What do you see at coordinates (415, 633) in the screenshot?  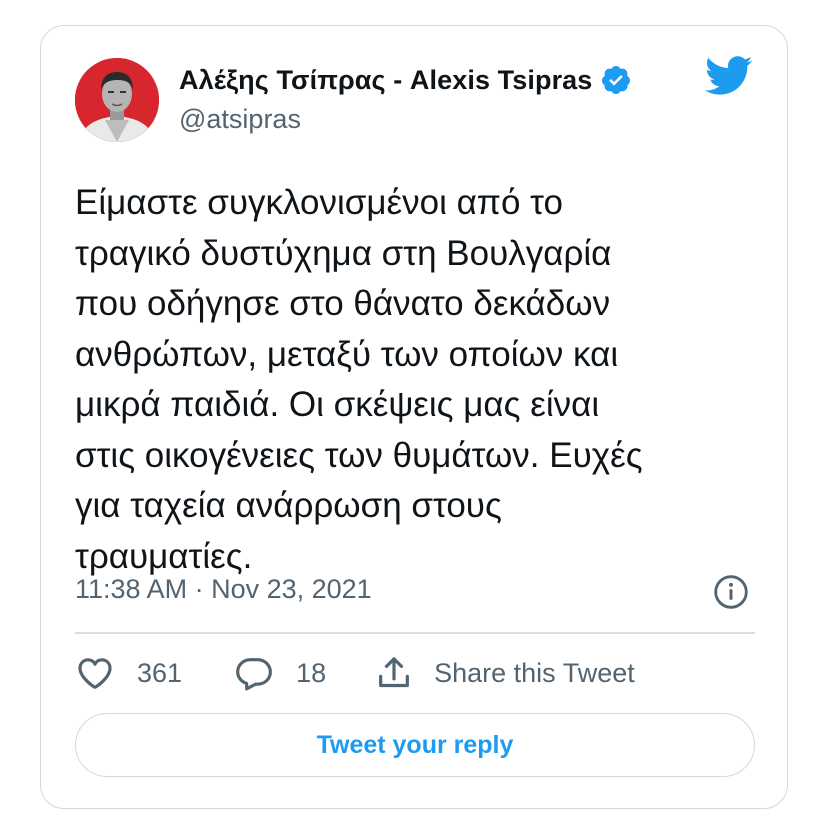 I see `divider` at bounding box center [415, 633].